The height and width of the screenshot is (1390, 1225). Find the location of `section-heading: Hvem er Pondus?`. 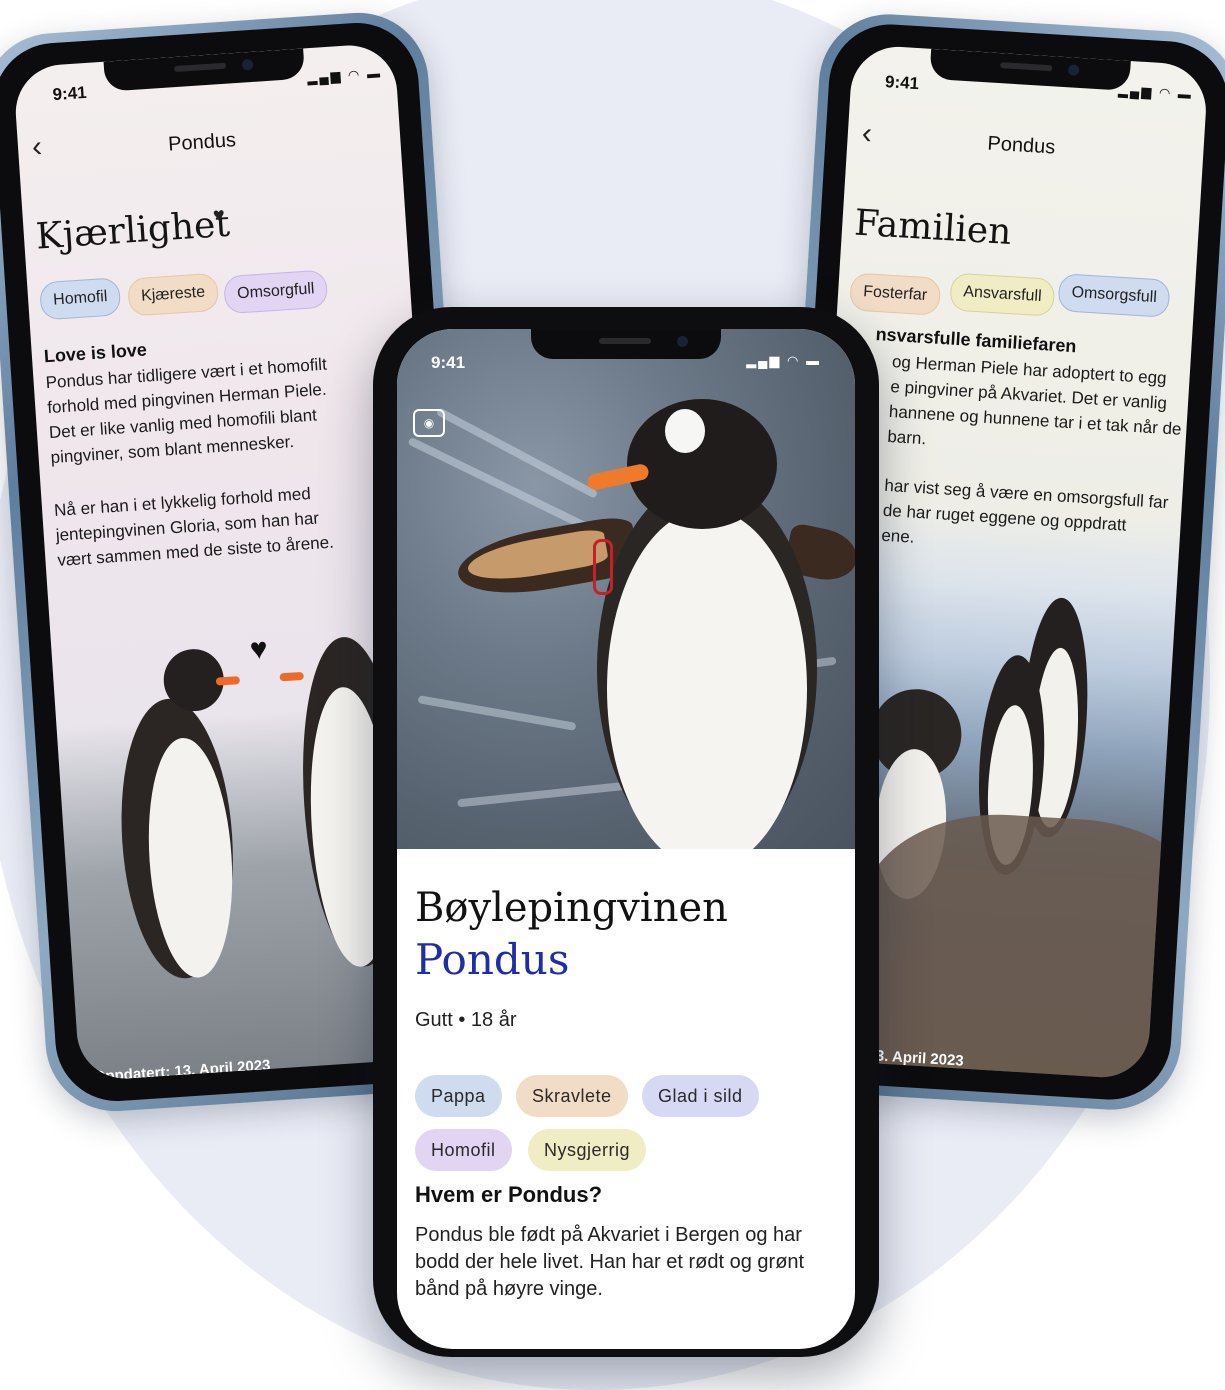

section-heading: Hvem er Pondus? is located at coordinates (509, 1194).